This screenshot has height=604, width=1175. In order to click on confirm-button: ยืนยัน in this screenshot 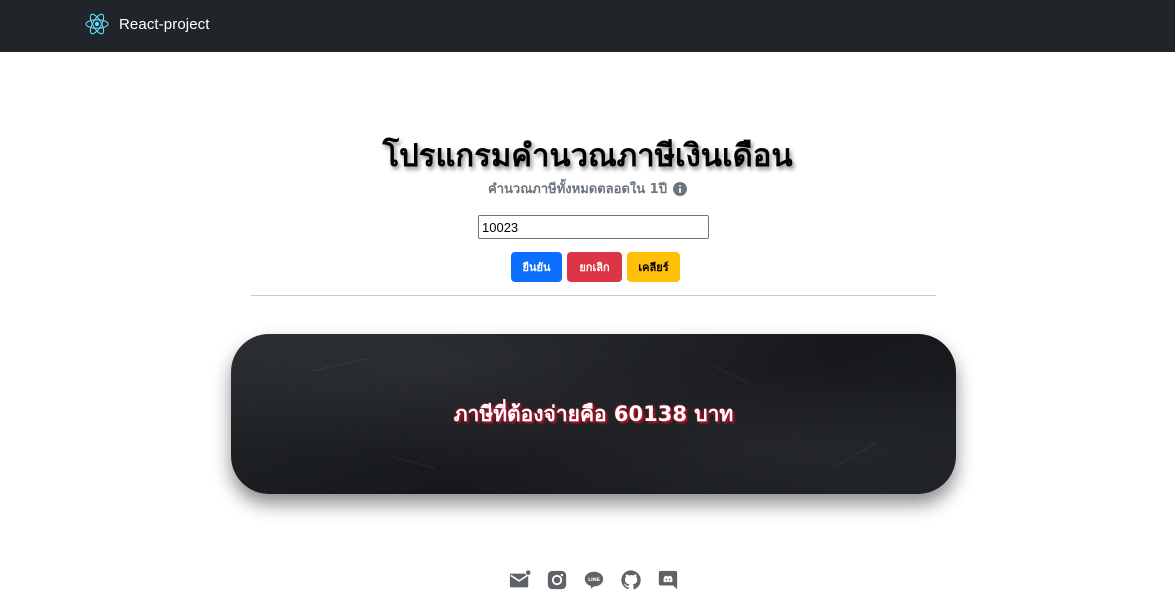, I will do `click(536, 267)`.